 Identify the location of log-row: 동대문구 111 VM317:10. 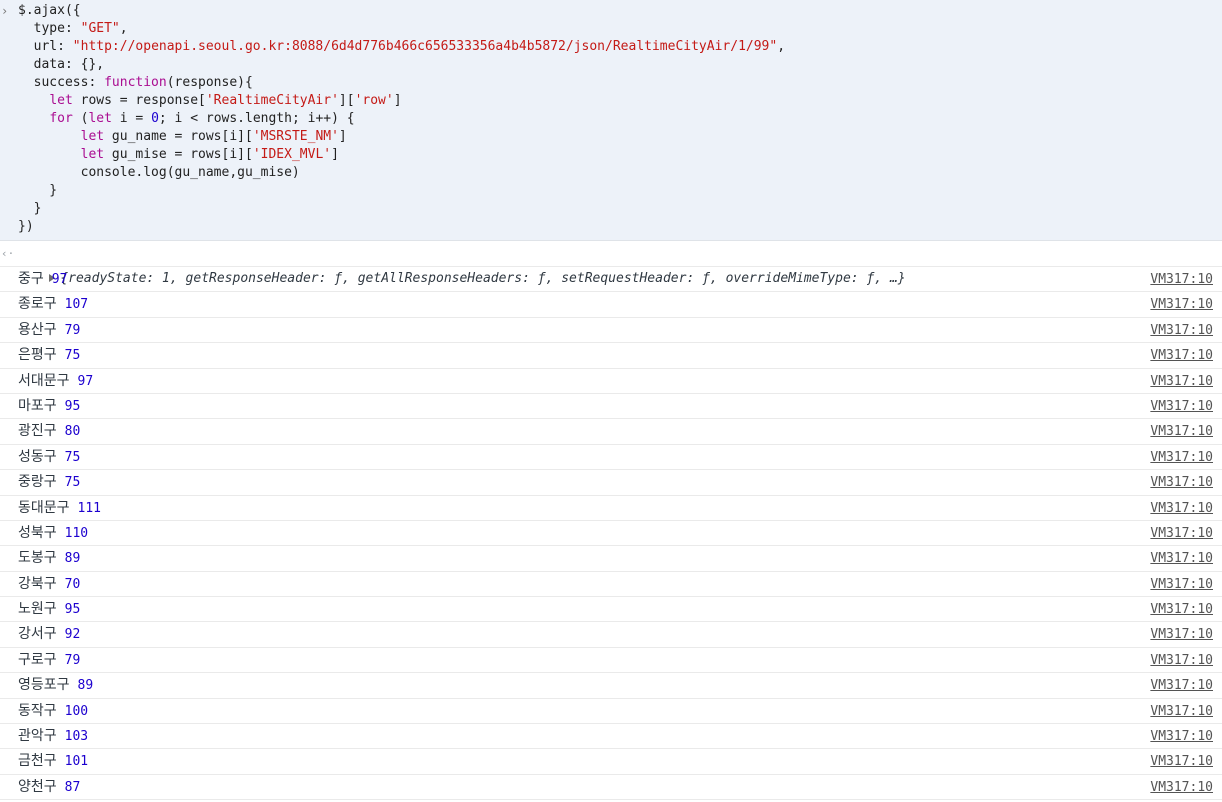
(611, 508).